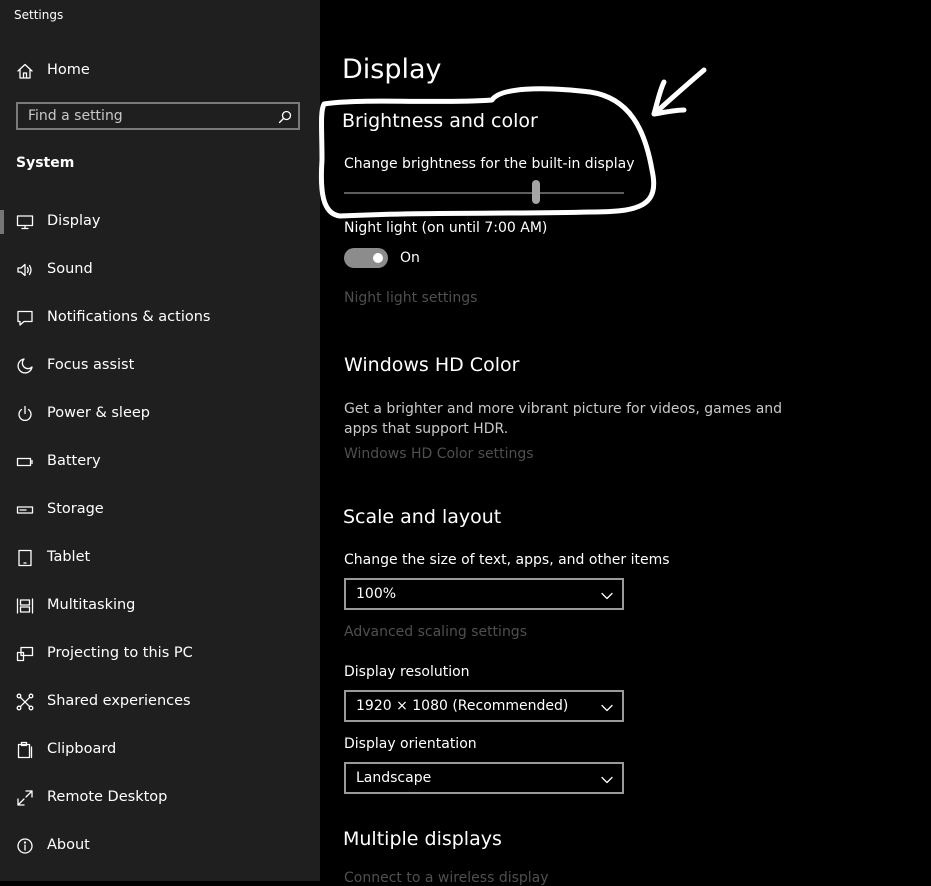 The image size is (931, 886). I want to click on sidebar-item-focus-assist: Focus assist, so click(160, 366).